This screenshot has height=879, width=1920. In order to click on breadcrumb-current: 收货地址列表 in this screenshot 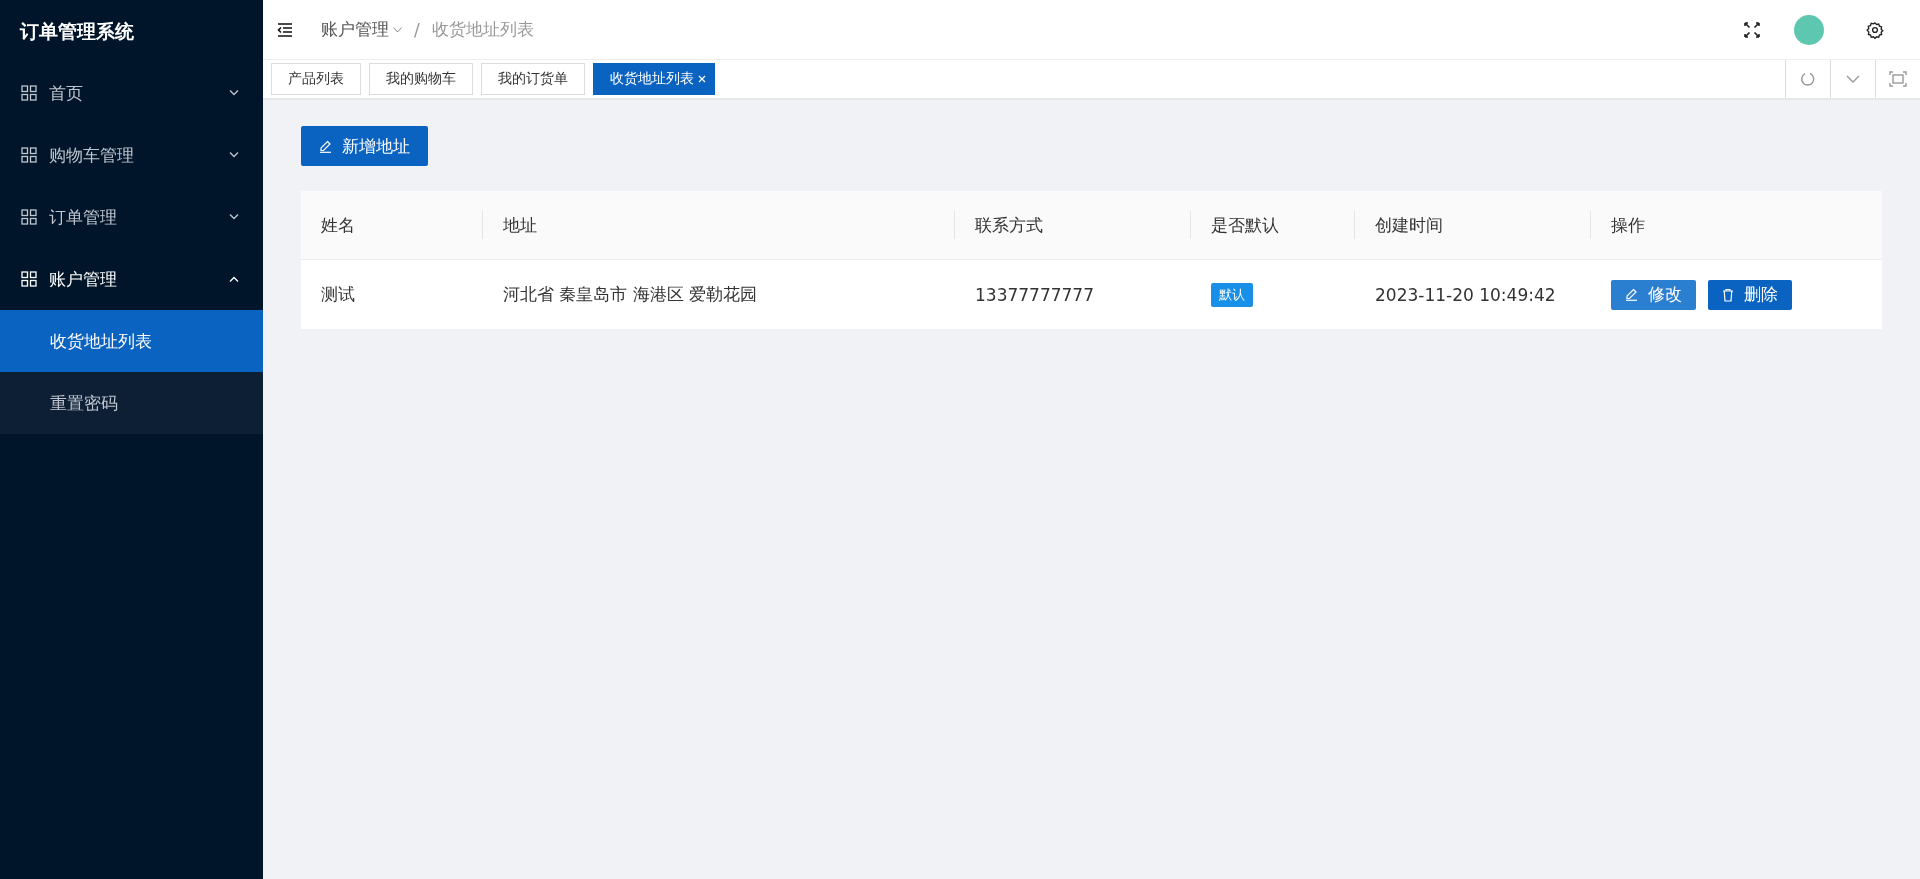, I will do `click(482, 29)`.